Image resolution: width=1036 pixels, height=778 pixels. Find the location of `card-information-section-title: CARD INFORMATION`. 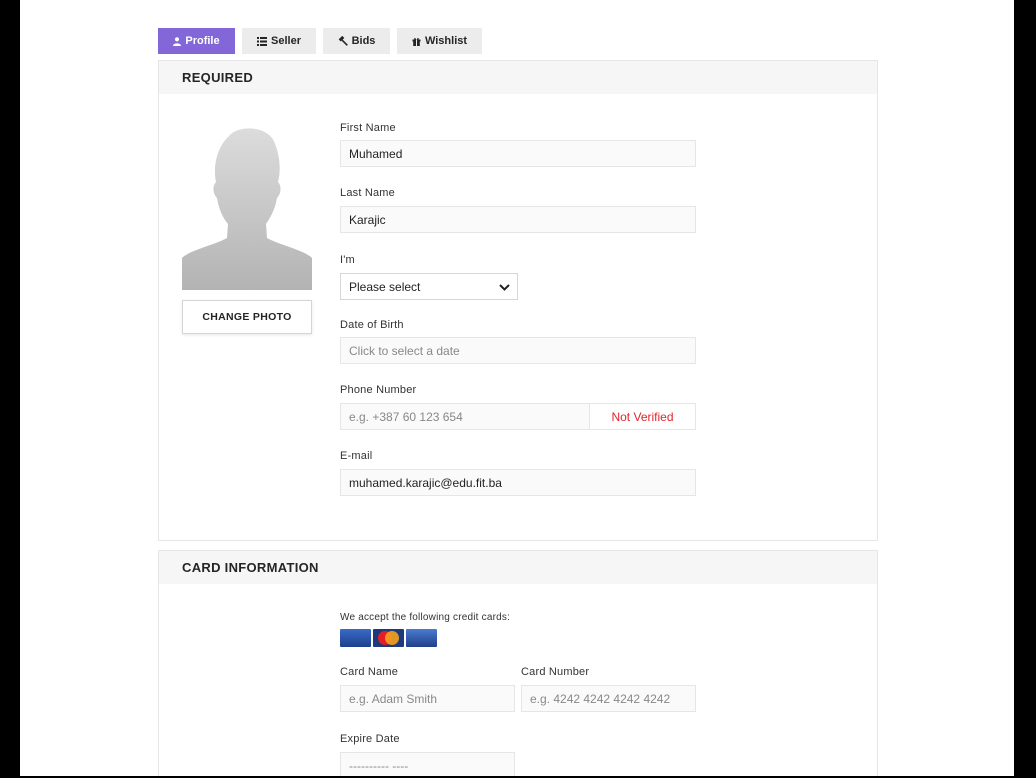

card-information-section-title: CARD INFORMATION is located at coordinates (518, 567).